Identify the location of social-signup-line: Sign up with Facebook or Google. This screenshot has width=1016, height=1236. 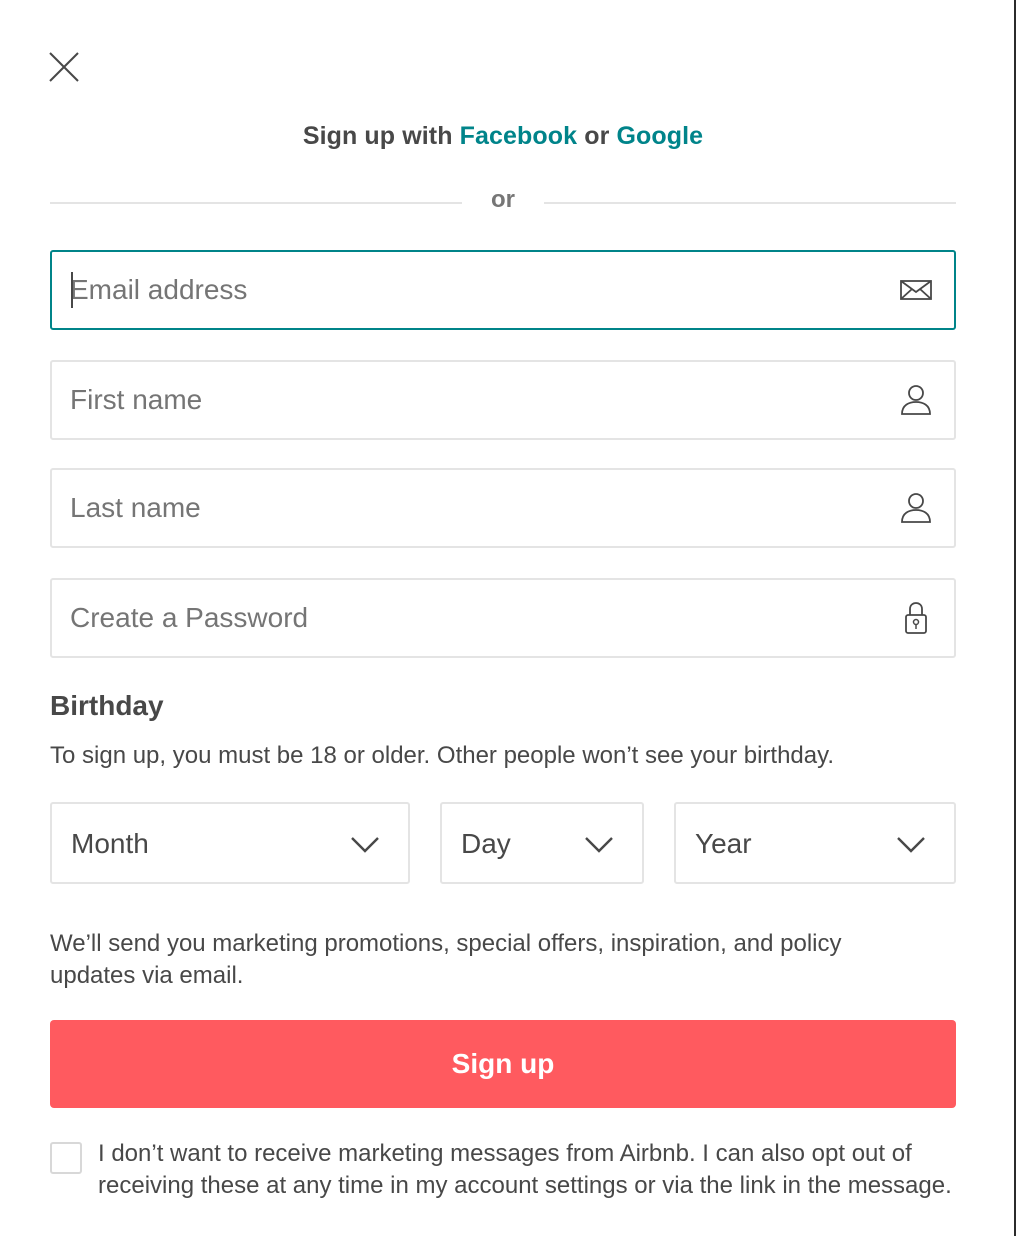
(503, 136).